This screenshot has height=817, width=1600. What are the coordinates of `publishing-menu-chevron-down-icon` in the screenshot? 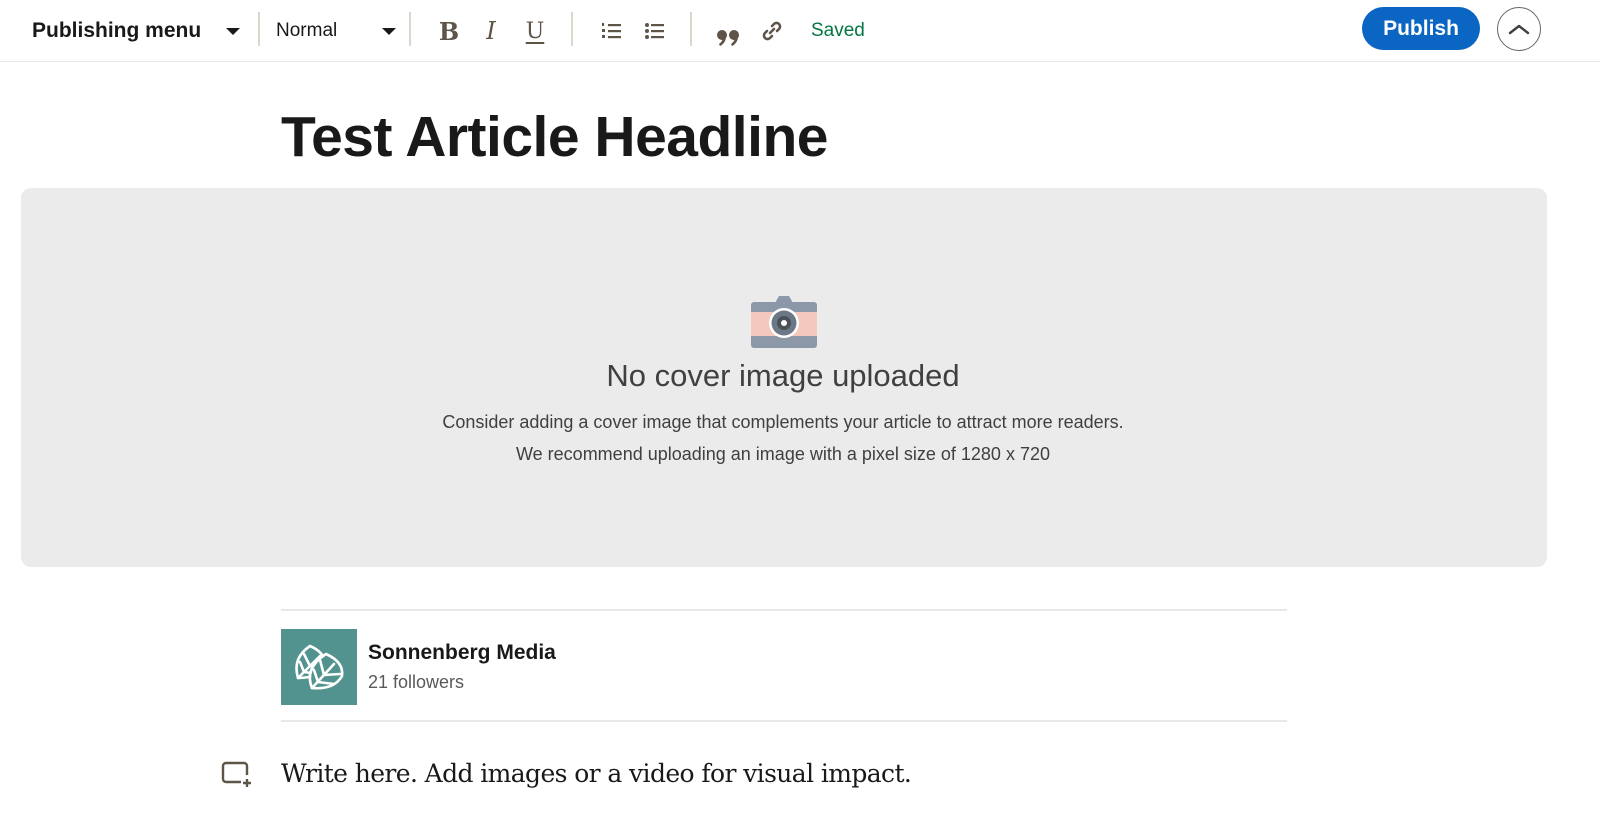 It's located at (233, 31).